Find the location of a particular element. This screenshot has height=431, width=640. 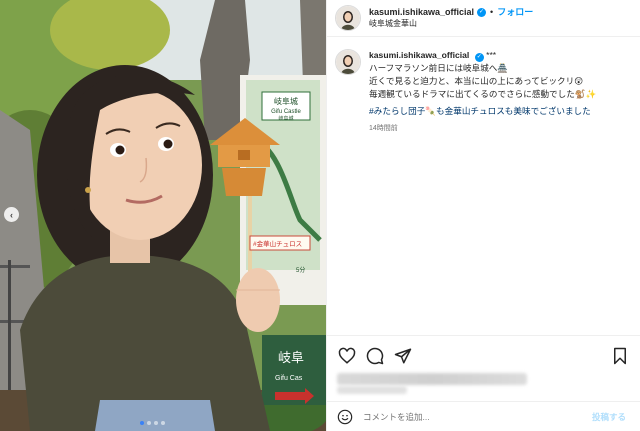

caption-line: 毎週観ているドラマに出てくるのでさらに感動でした🐒✨ is located at coordinates (483, 94).